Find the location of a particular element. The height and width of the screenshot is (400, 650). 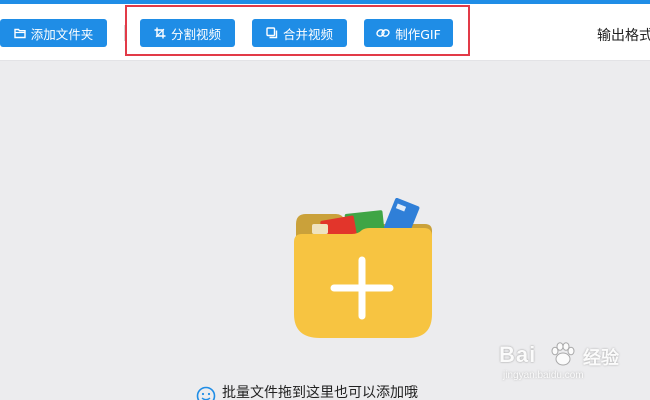

dropzone-hint: 批量文件拖到这里也可以添加哦 is located at coordinates (307, 392).